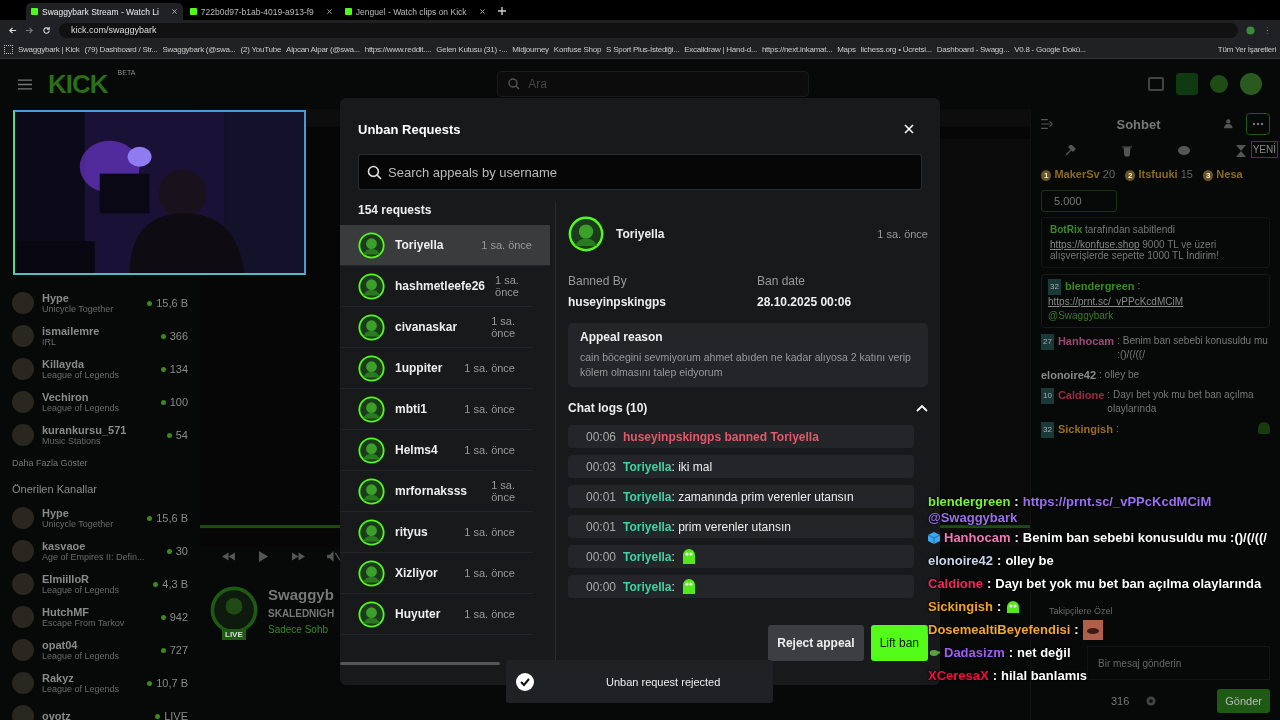 The image size is (1280, 720). What do you see at coordinates (100, 369) in the screenshot?
I see `channel-item: Killayda League of Legends 134` at bounding box center [100, 369].